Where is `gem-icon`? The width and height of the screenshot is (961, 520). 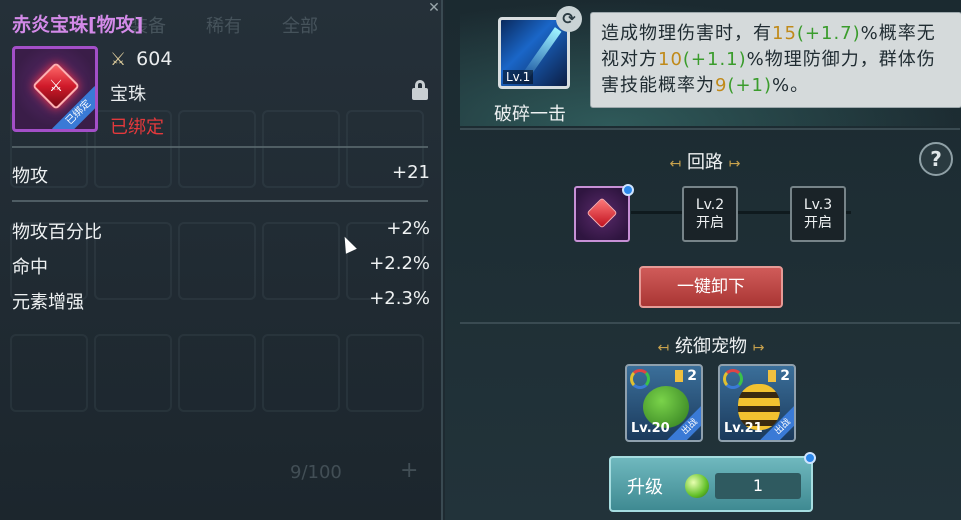
gem-icon is located at coordinates (602, 213).